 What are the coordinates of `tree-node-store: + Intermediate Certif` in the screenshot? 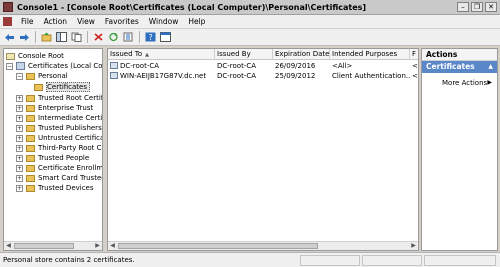 It's located at (59, 118).